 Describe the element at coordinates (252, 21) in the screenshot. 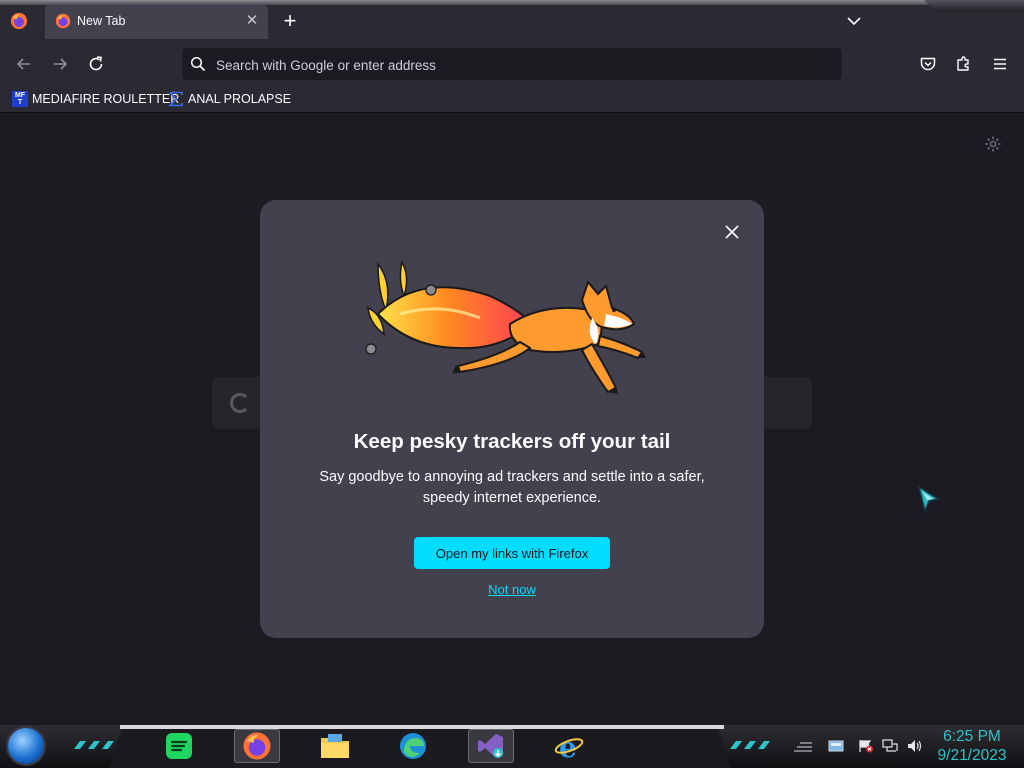

I see `tab-close-icon: ✕` at that location.